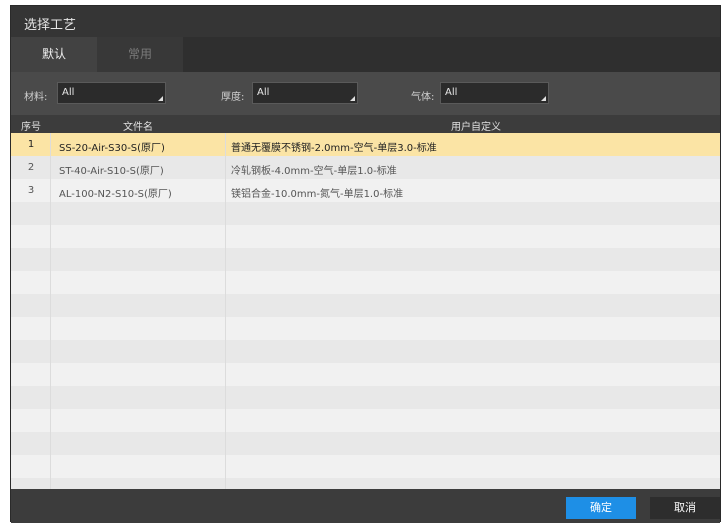 The image size is (723, 524). Describe the element at coordinates (112, 148) in the screenshot. I see `row-filename: SS-20-Air-S30-S(原厂)` at that location.